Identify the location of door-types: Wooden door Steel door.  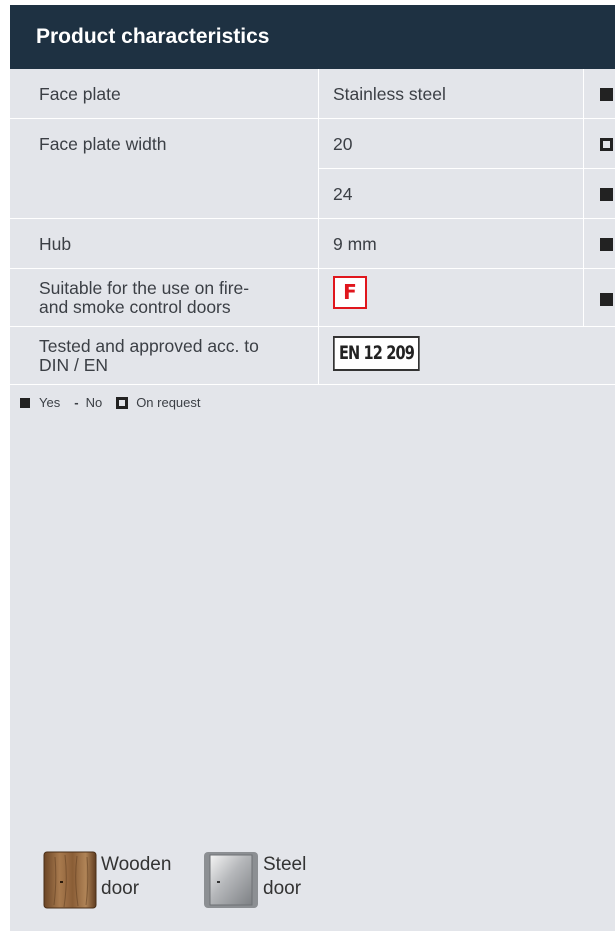
(189, 880).